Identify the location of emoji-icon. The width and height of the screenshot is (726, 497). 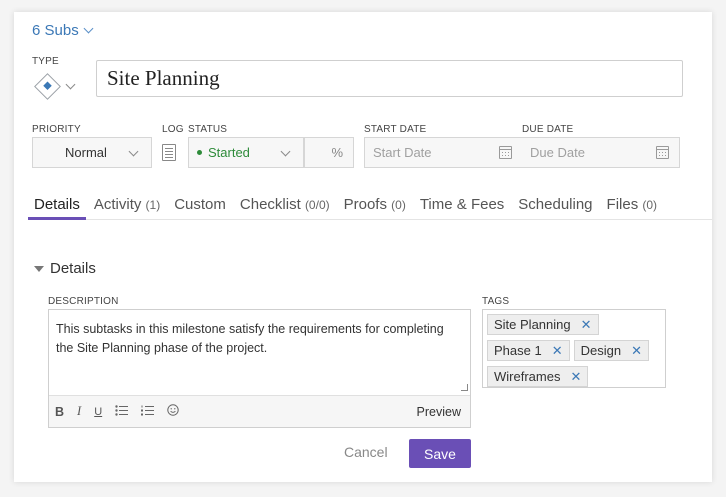
(173, 411).